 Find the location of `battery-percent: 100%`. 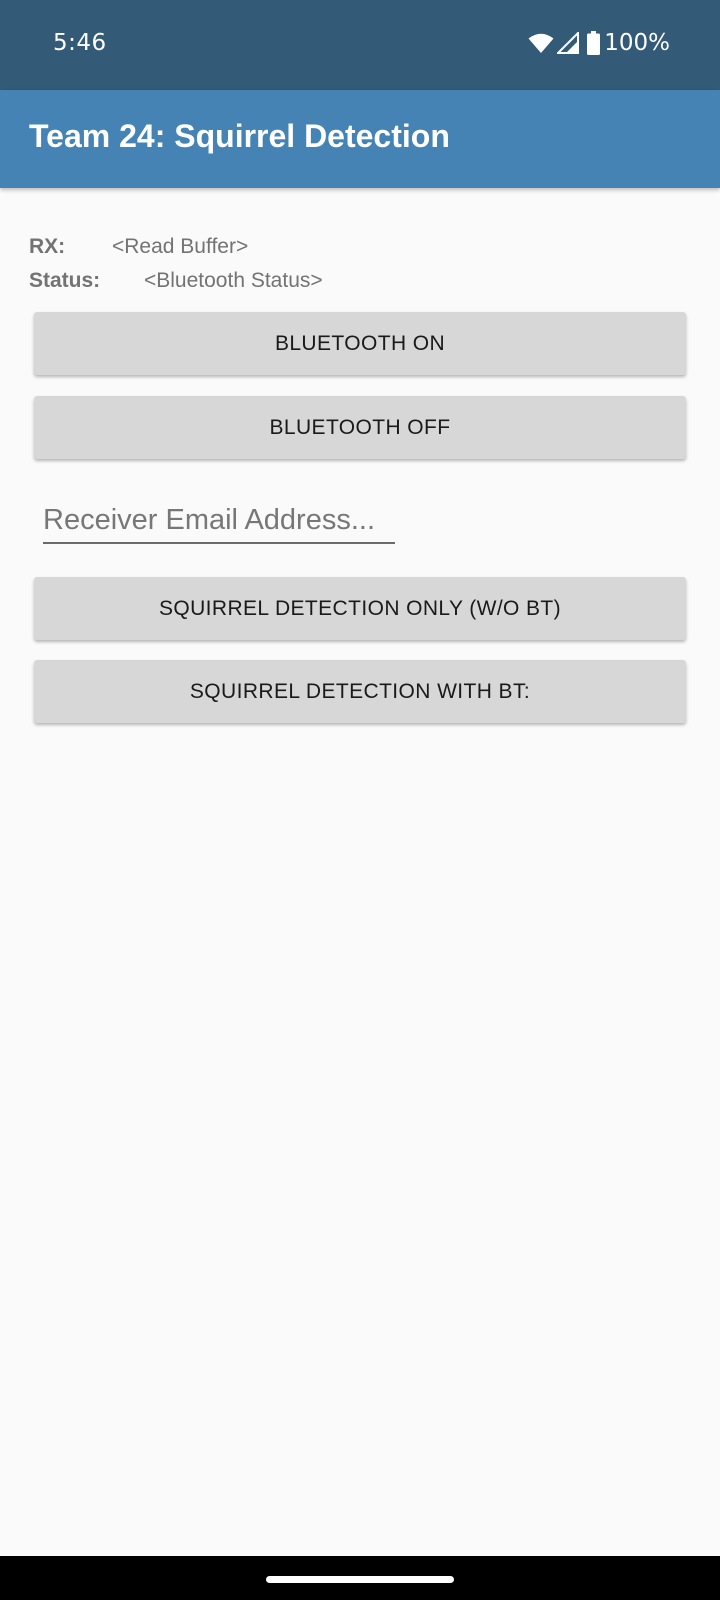

battery-percent: 100% is located at coordinates (637, 43).